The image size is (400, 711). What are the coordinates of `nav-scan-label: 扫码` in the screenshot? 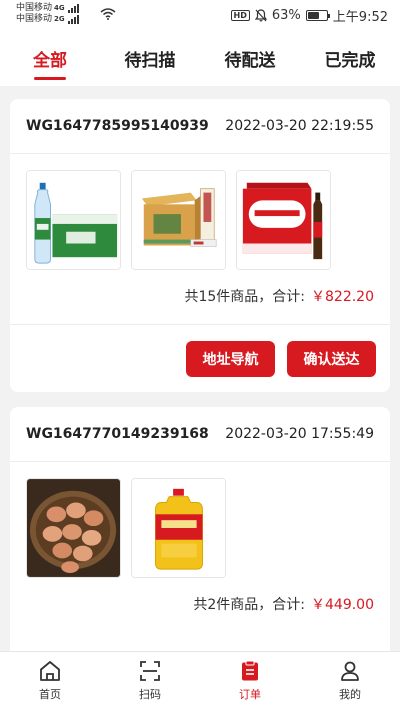 It's located at (150, 694).